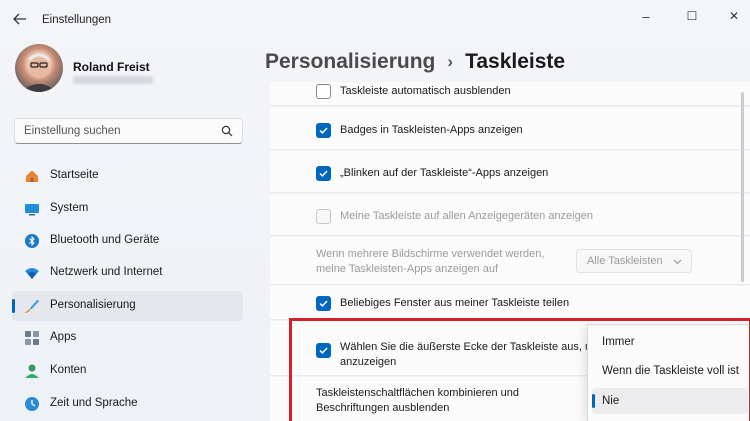 The height and width of the screenshot is (421, 750). What do you see at coordinates (106, 272) in the screenshot?
I see `sidebar-item-label: Netzwerk und Internet` at bounding box center [106, 272].